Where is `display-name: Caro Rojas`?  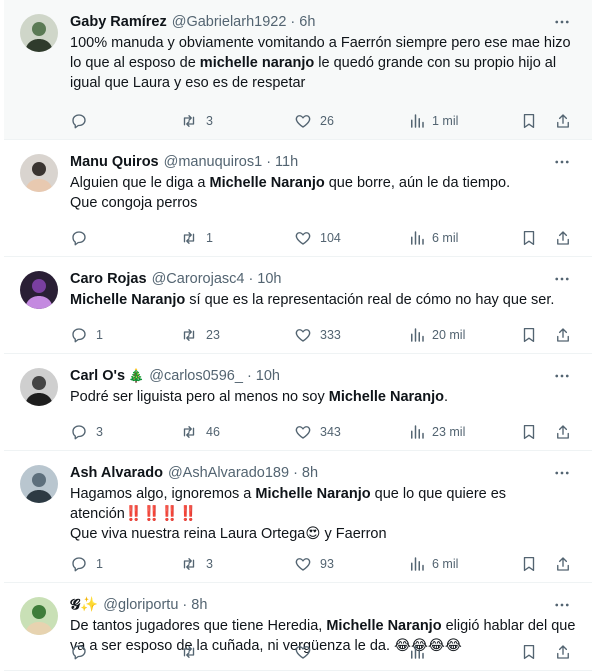
display-name: Caro Rojas is located at coordinates (108, 279).